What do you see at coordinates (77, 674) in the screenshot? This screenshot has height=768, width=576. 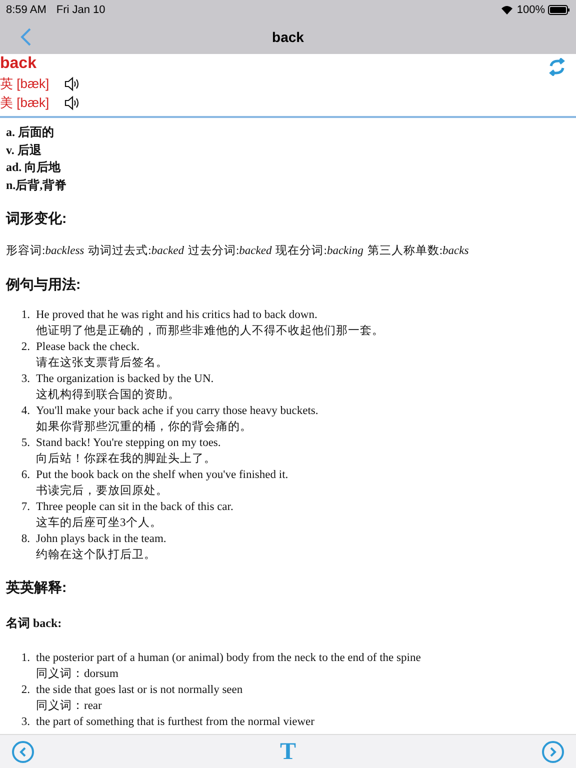 I see `synonym-text: 同义词：dorsum` at bounding box center [77, 674].